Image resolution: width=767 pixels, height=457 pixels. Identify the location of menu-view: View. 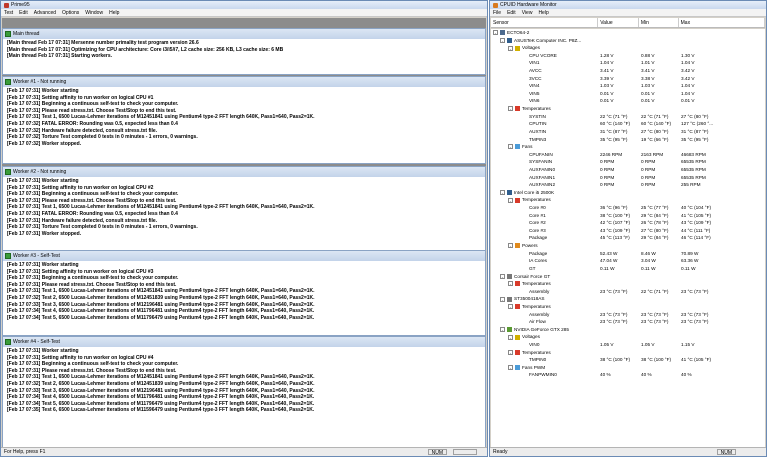
(527, 13).